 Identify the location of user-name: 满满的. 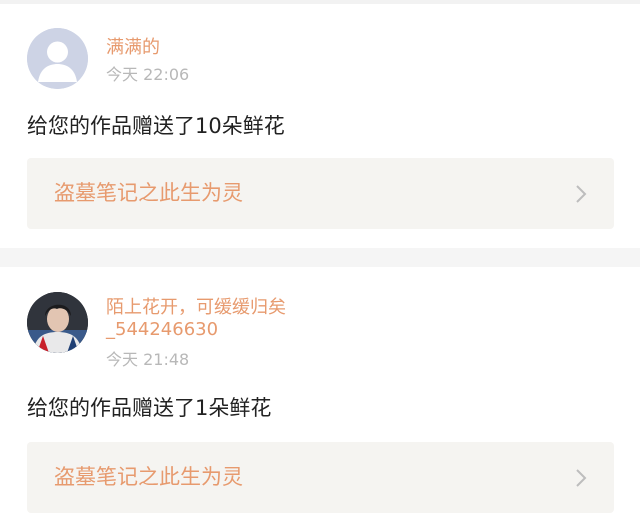
(133, 48).